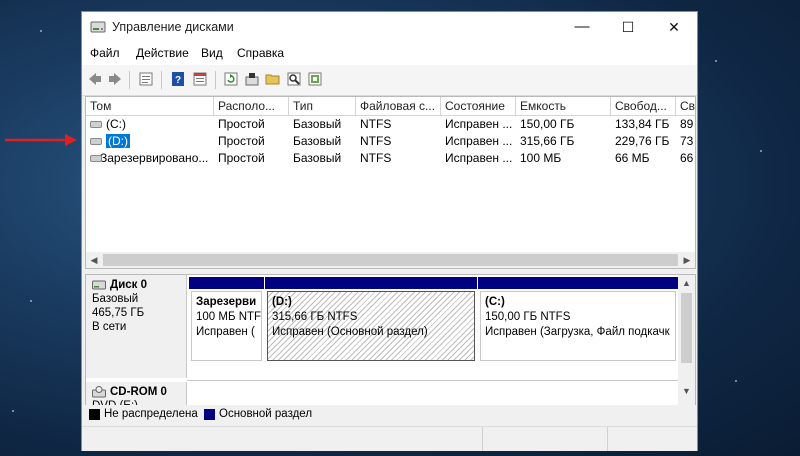 The width and height of the screenshot is (800, 456). Describe the element at coordinates (547, 141) in the screenshot. I see `capacity-cell: 315,66 ГБ` at that location.